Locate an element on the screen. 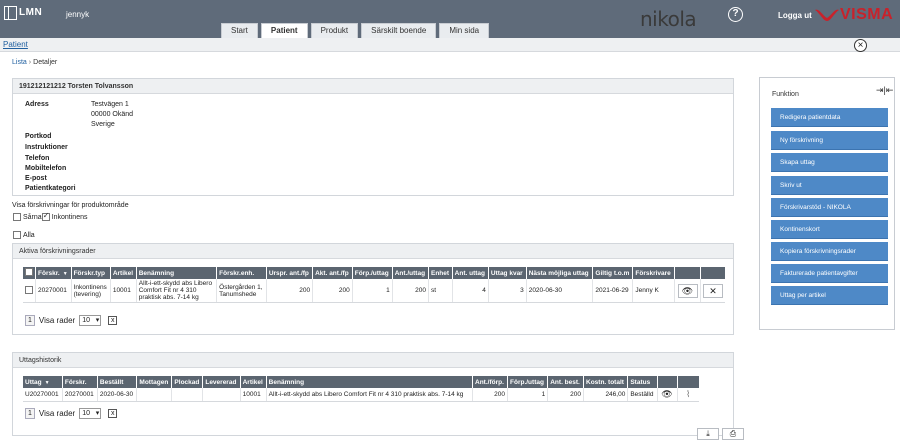 Image resolution: width=900 pixels, height=440 pixels. alla-label: Alla is located at coordinates (29, 235).